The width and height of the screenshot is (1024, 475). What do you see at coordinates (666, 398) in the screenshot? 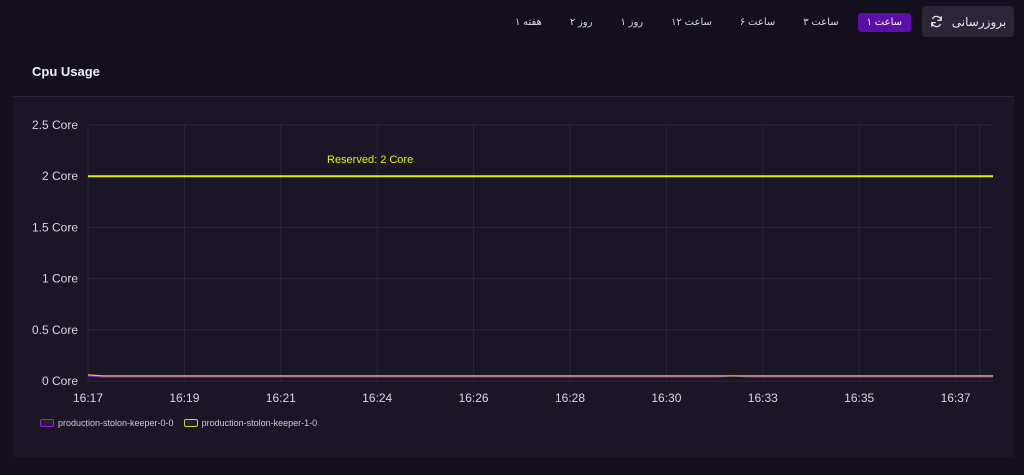
I see `x-tick-label: 16:30` at bounding box center [666, 398].